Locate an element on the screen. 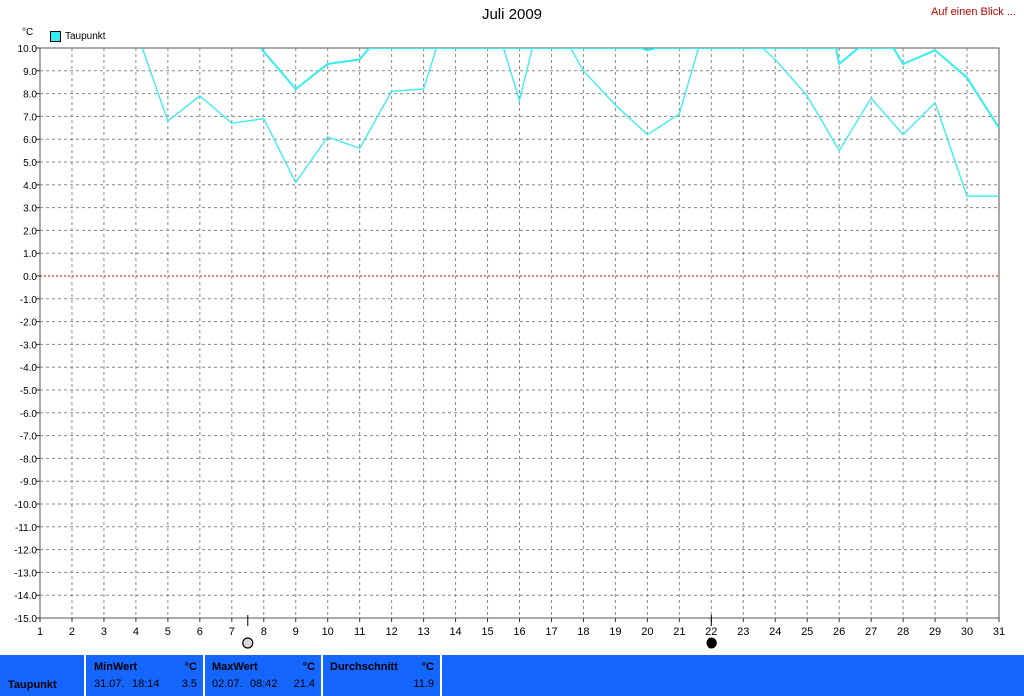 This screenshot has height=696, width=1024. footer-avg-cell: Durchschnitt °C 11.9 is located at coordinates (382, 675).